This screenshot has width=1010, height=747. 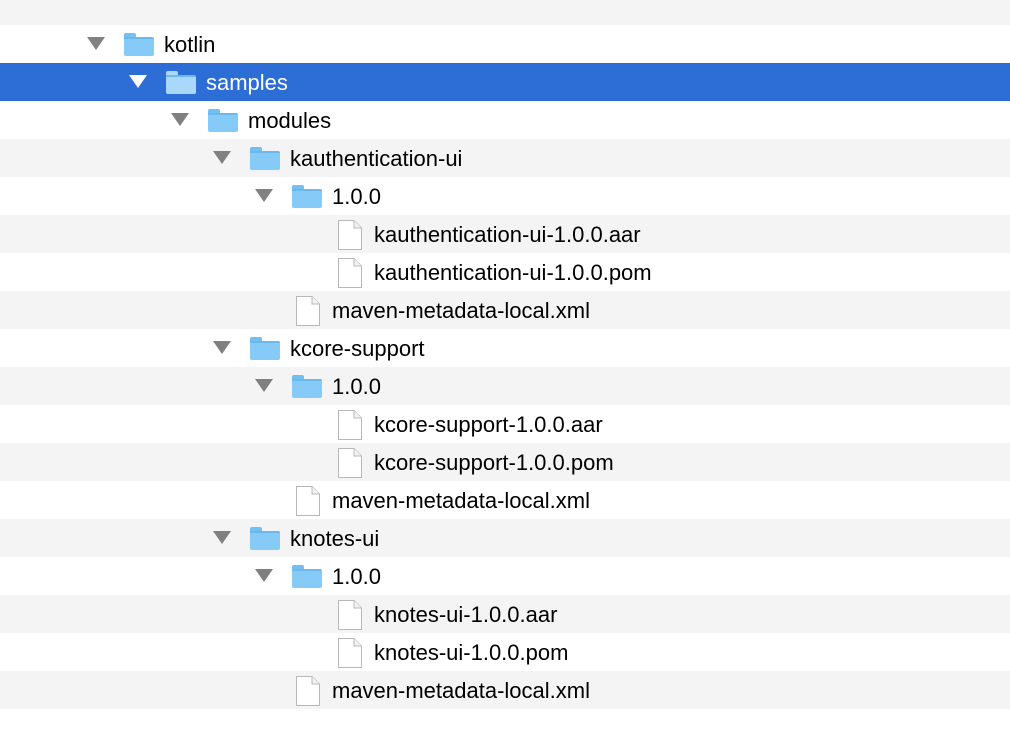 What do you see at coordinates (488, 424) in the screenshot?
I see `tree-row-label: kcore-support-1.0.0.aar` at bounding box center [488, 424].